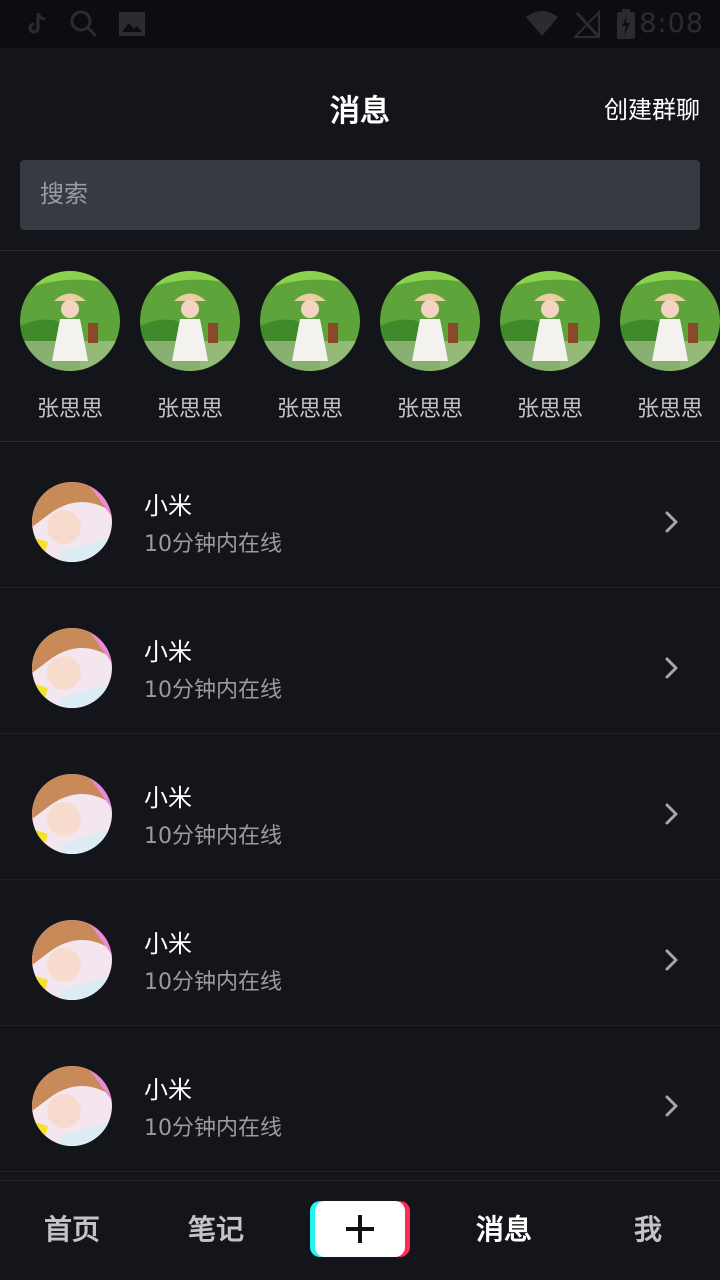  I want to click on wifi-icon, so click(542, 24).